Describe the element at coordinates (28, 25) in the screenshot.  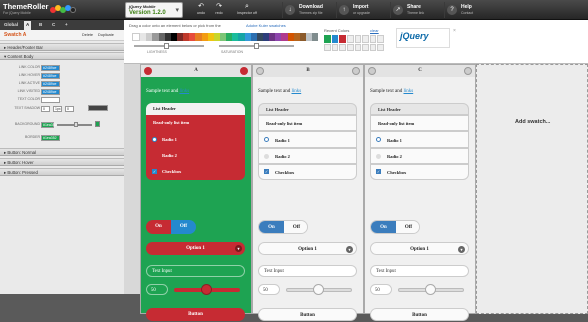
I see `tab-a: A` at that location.